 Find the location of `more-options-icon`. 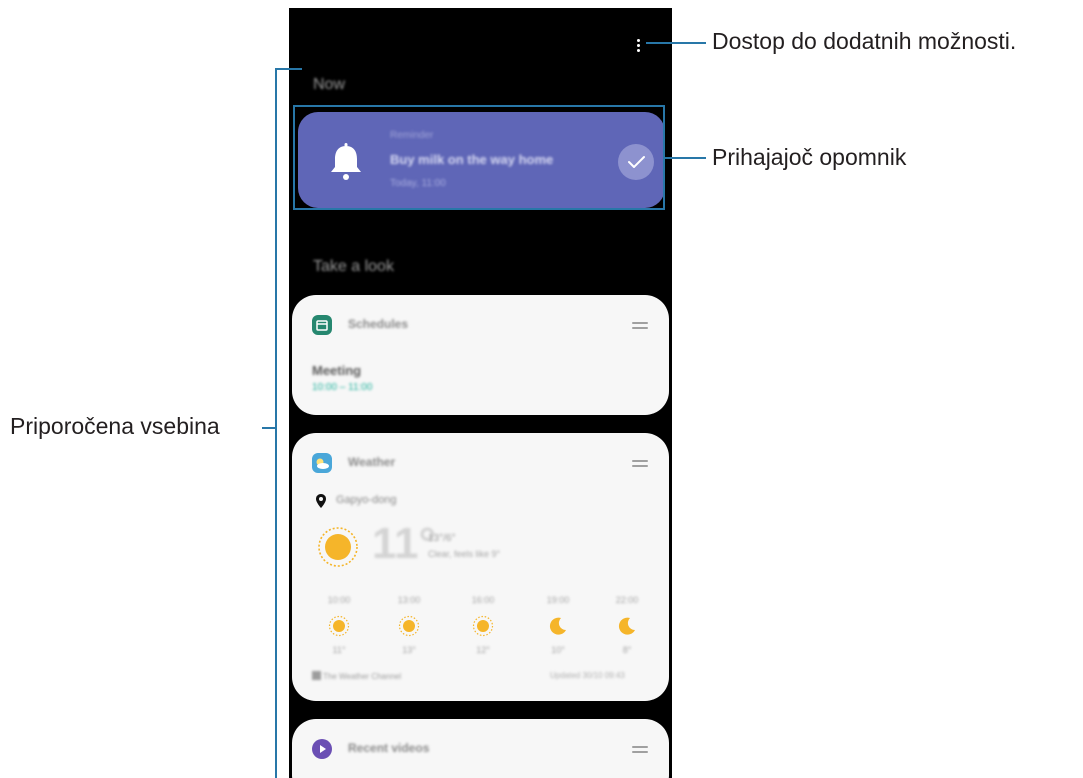

more-options-icon is located at coordinates (639, 46).